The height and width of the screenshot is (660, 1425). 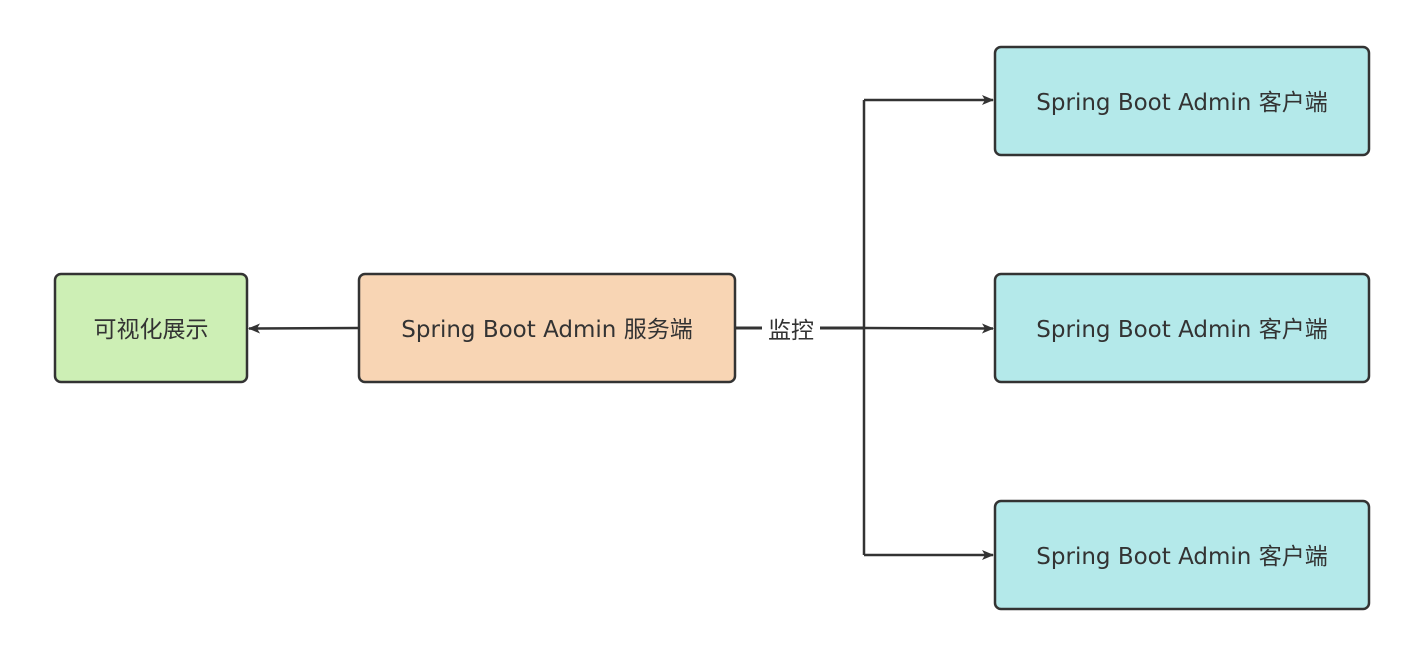 I want to click on edge-to-client2, so click(x=928, y=328).